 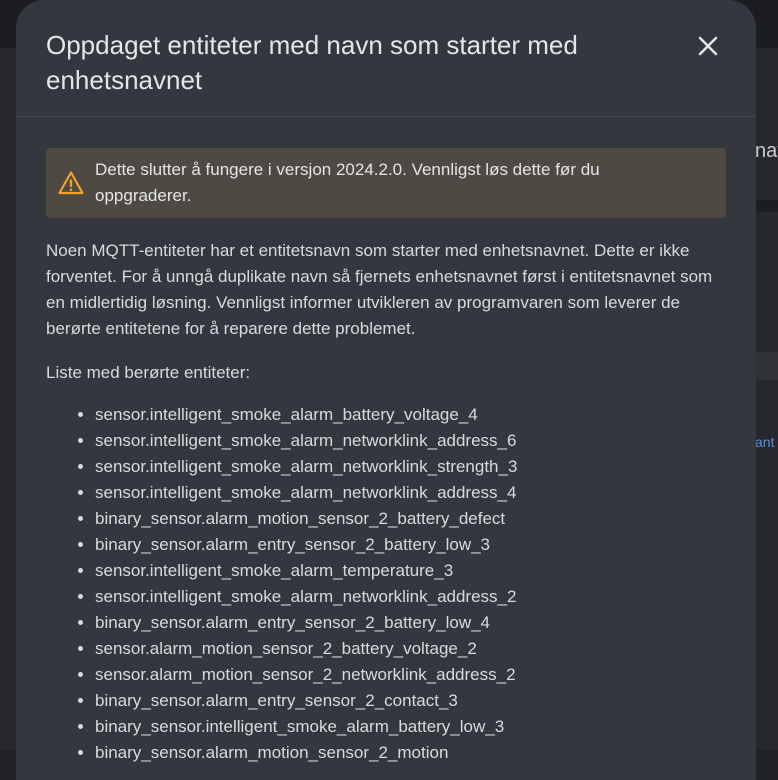 I want to click on close-icon, so click(x=708, y=46).